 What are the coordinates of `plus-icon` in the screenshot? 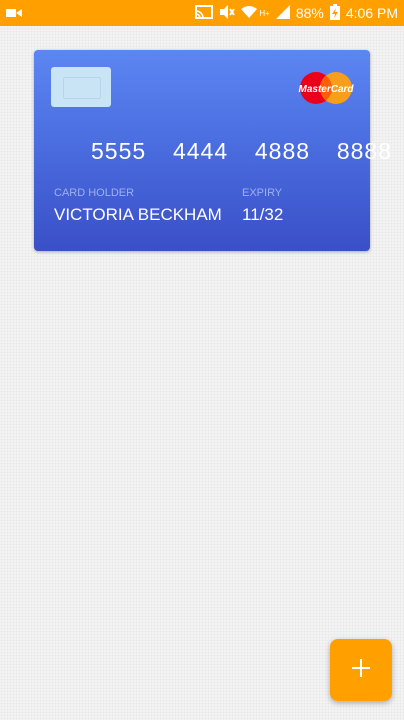 It's located at (361, 670).